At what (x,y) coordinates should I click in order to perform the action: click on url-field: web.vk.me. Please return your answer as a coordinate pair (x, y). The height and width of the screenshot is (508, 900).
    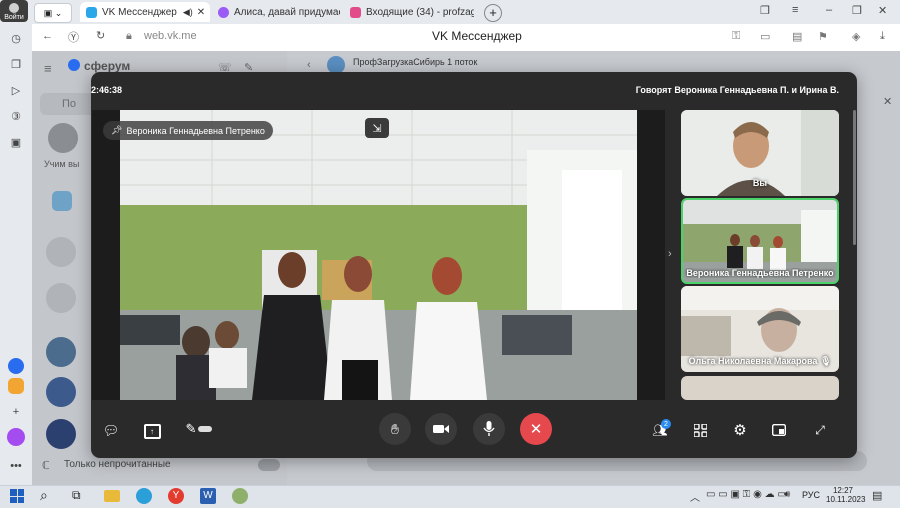
    Looking at the image, I should click on (170, 36).